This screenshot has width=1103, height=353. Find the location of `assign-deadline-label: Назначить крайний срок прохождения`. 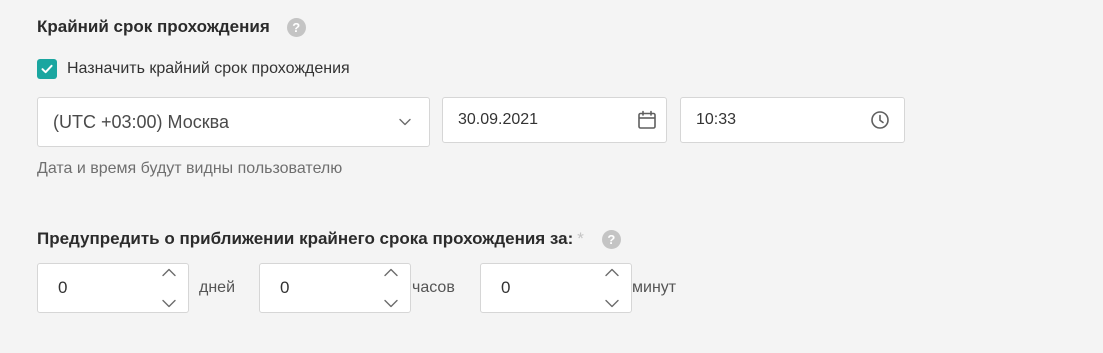

assign-deadline-label: Назначить крайний срок прохождения is located at coordinates (208, 68).